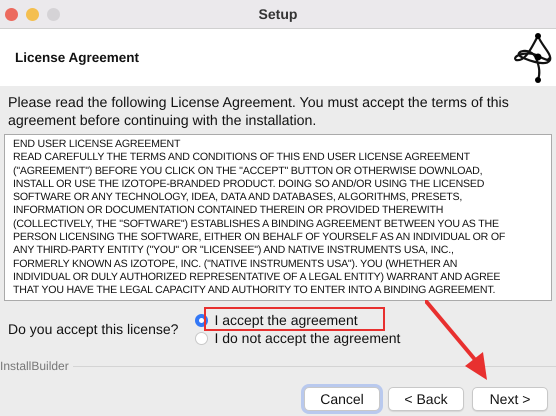  What do you see at coordinates (32, 14) in the screenshot?
I see `minimize-icon` at bounding box center [32, 14].